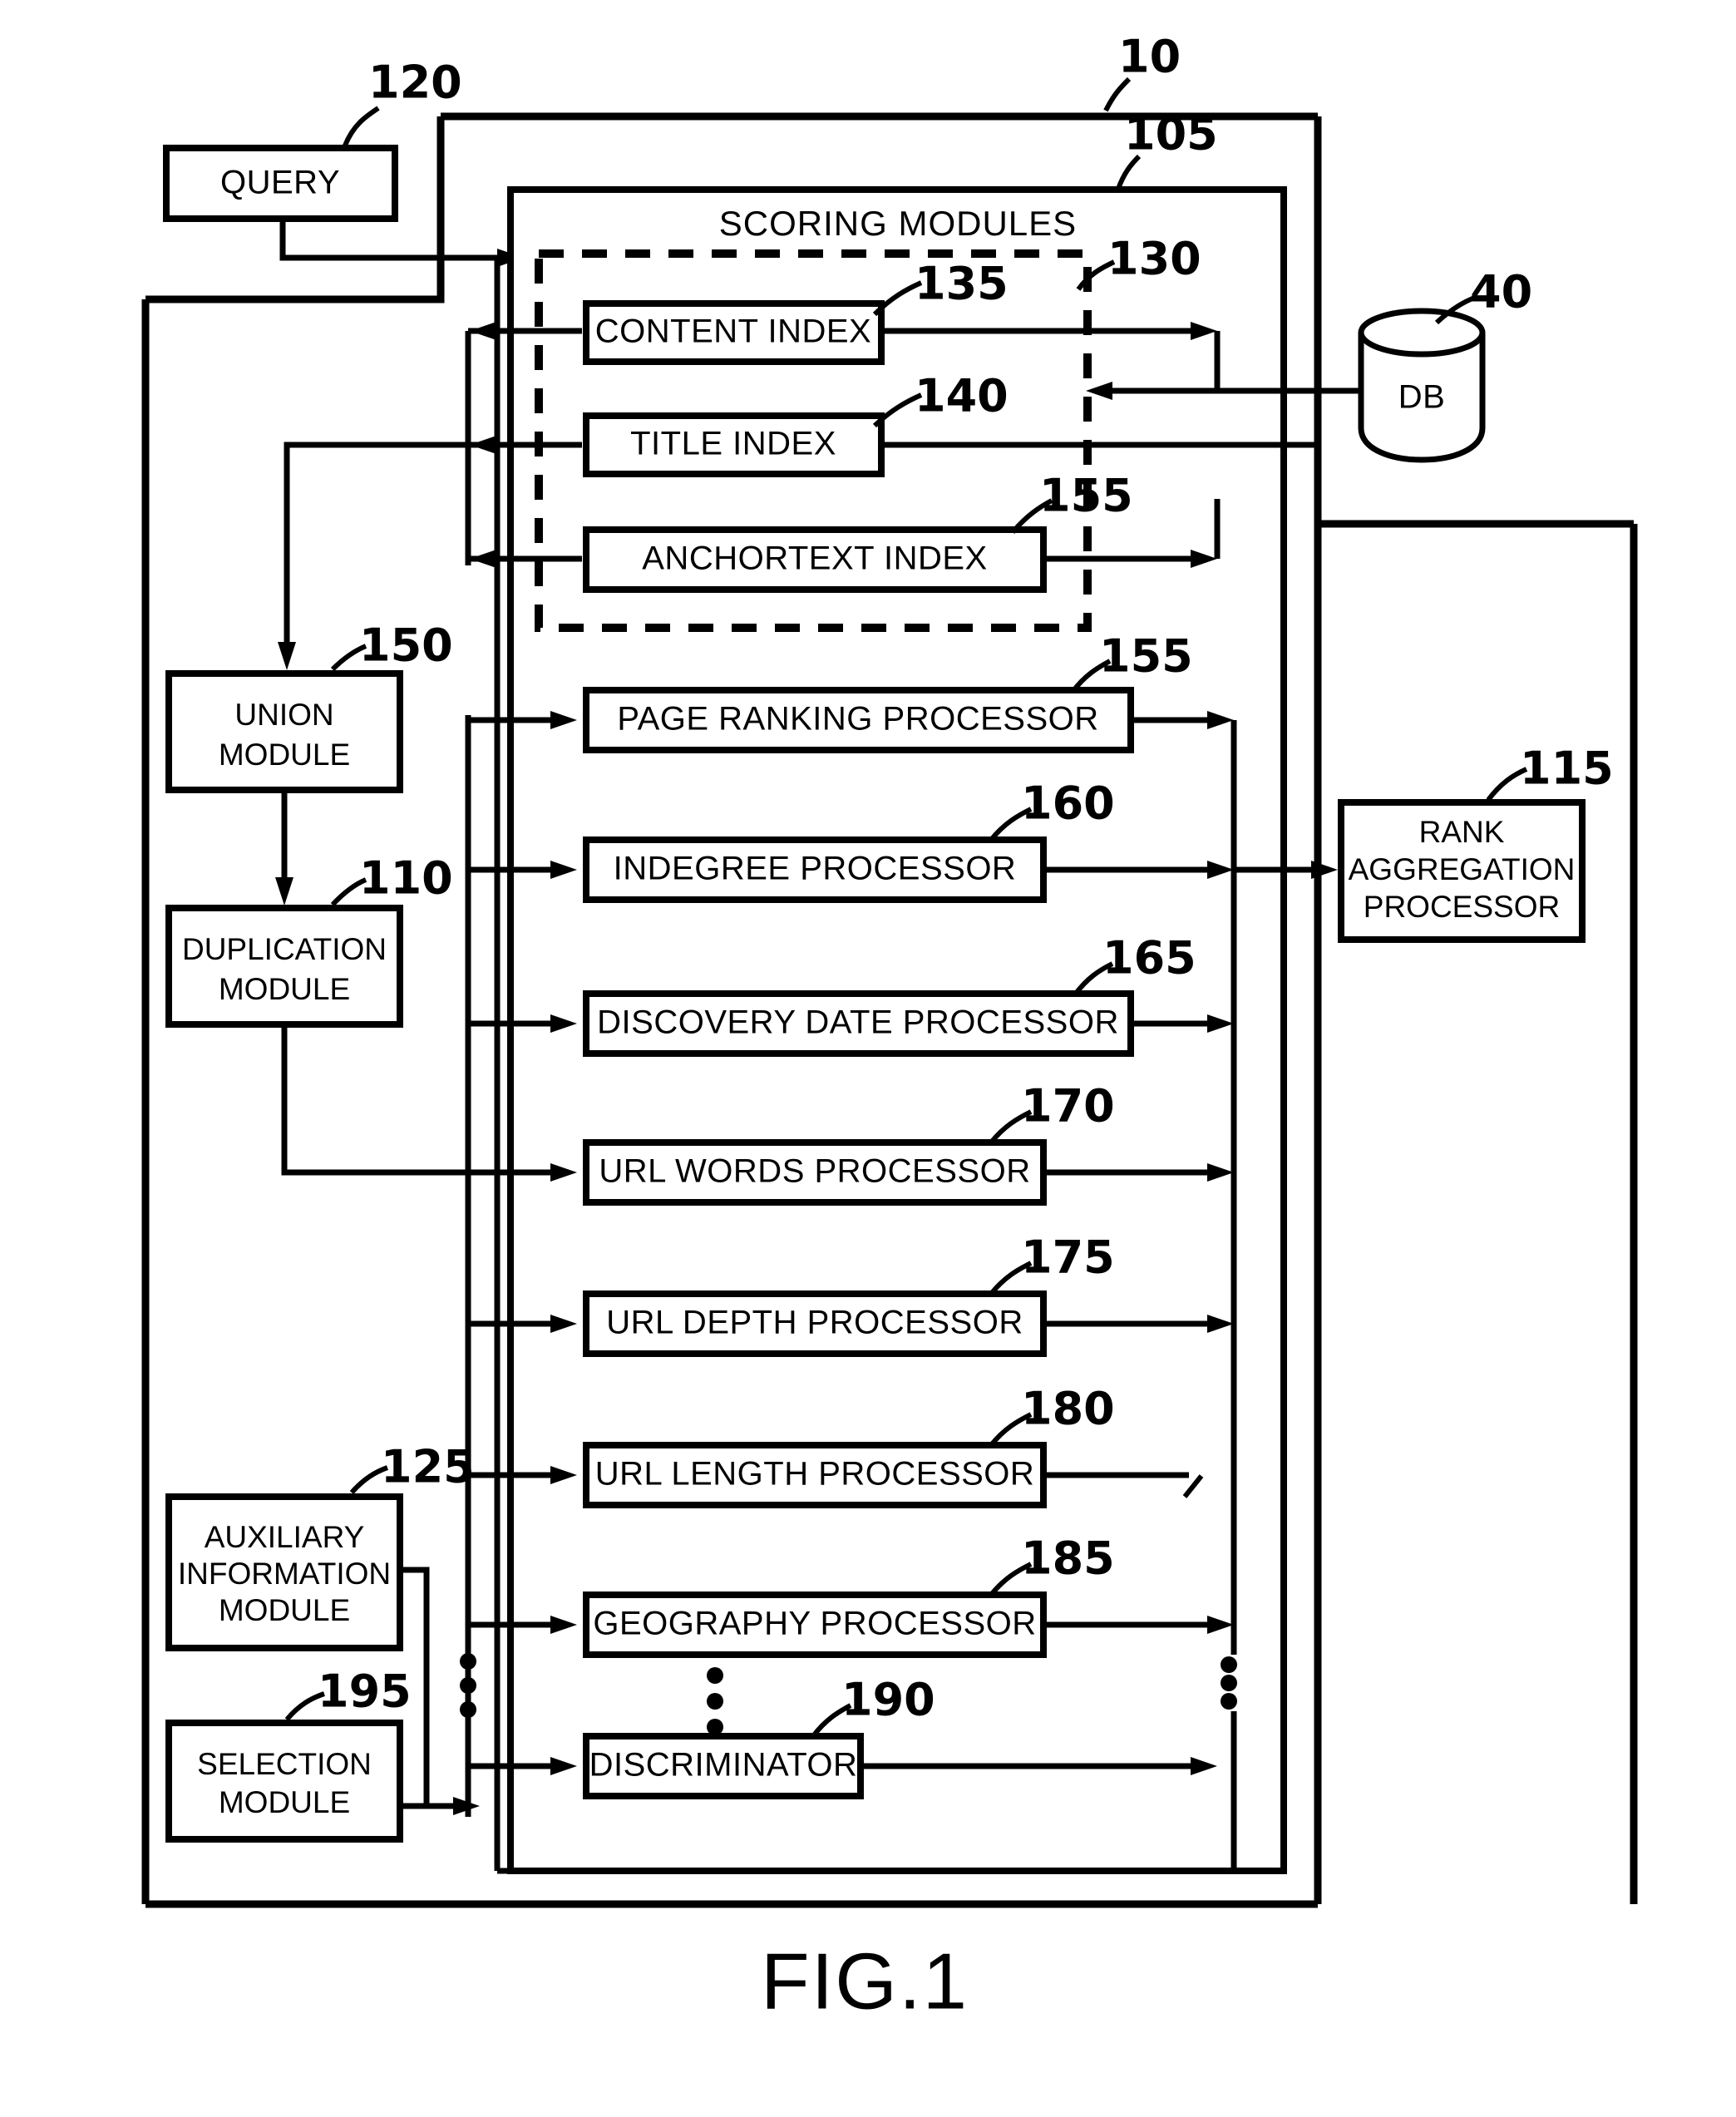  I want to click on ref-180: 180, so click(1068, 1409).